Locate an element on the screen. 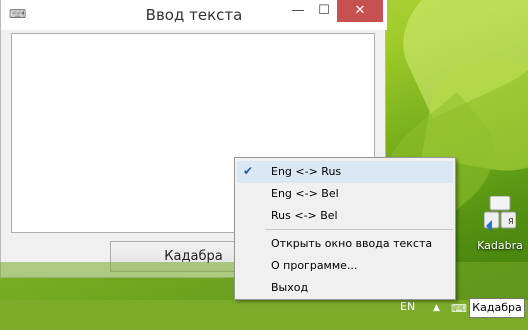 This screenshot has width=528, height=330. tray-tooltip: Кадабра is located at coordinates (497, 308).